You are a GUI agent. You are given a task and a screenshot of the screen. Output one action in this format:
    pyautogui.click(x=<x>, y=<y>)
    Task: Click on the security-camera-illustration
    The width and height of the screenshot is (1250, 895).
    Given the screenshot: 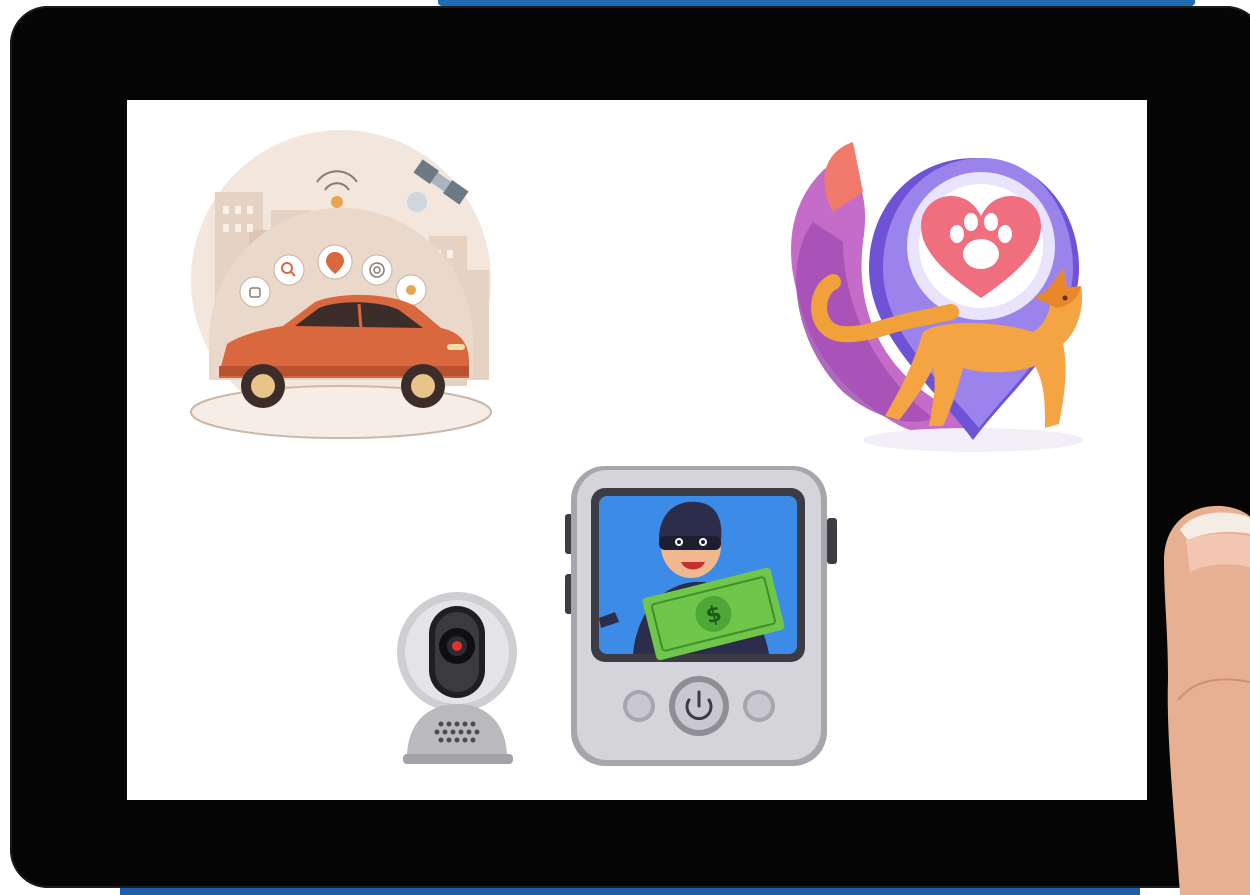 What is the action you would take?
    pyautogui.click(x=458, y=680)
    